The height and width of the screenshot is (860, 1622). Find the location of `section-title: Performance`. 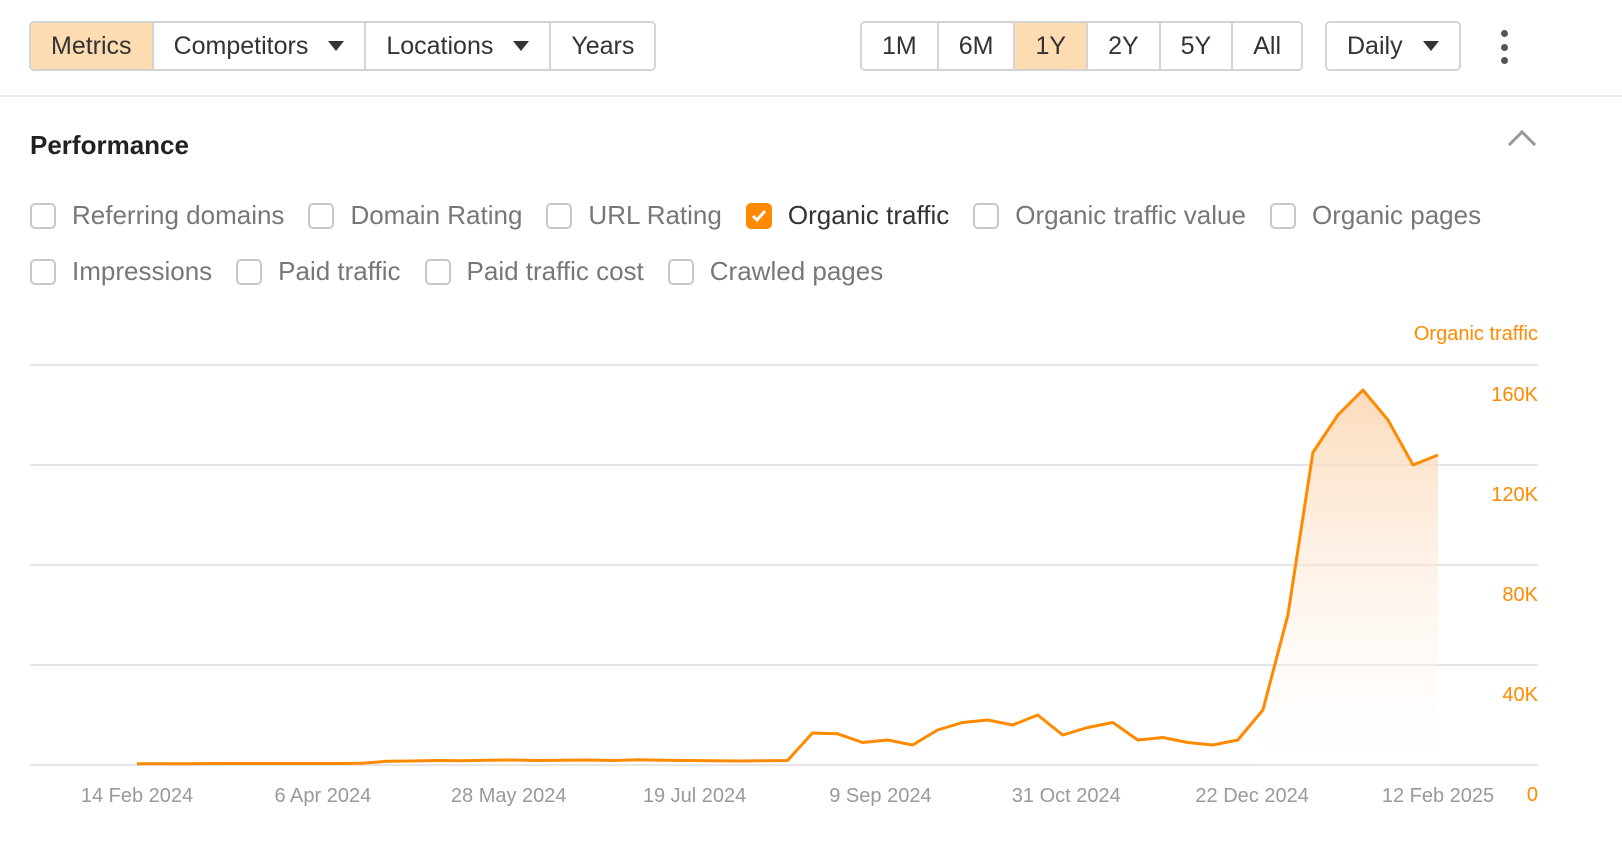

section-title: Performance is located at coordinates (109, 145).